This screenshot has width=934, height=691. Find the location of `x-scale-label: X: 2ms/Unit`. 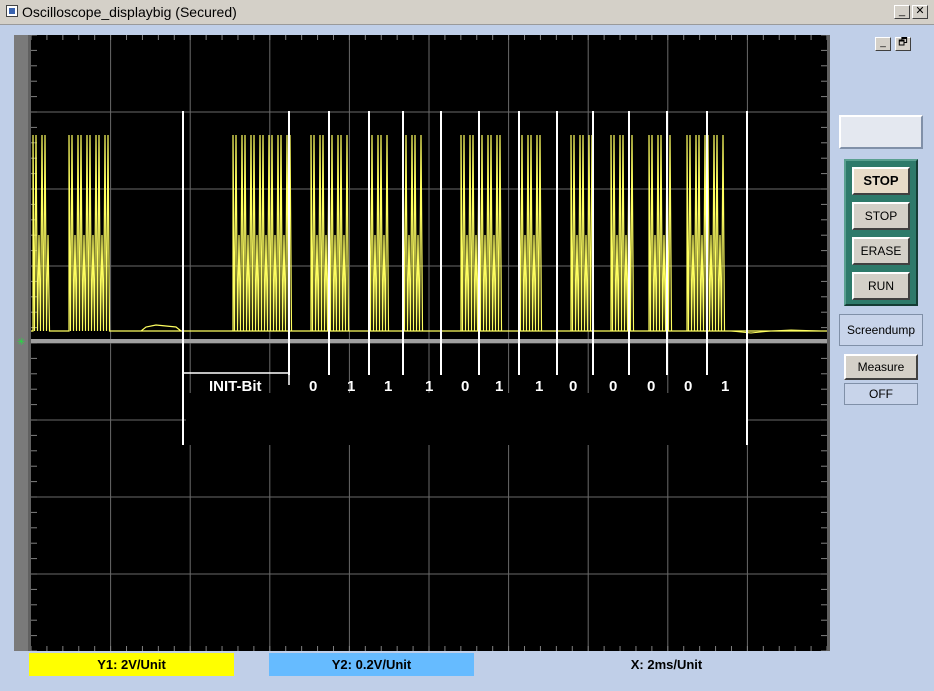

x-scale-label: X: 2ms/Unit is located at coordinates (666, 664).